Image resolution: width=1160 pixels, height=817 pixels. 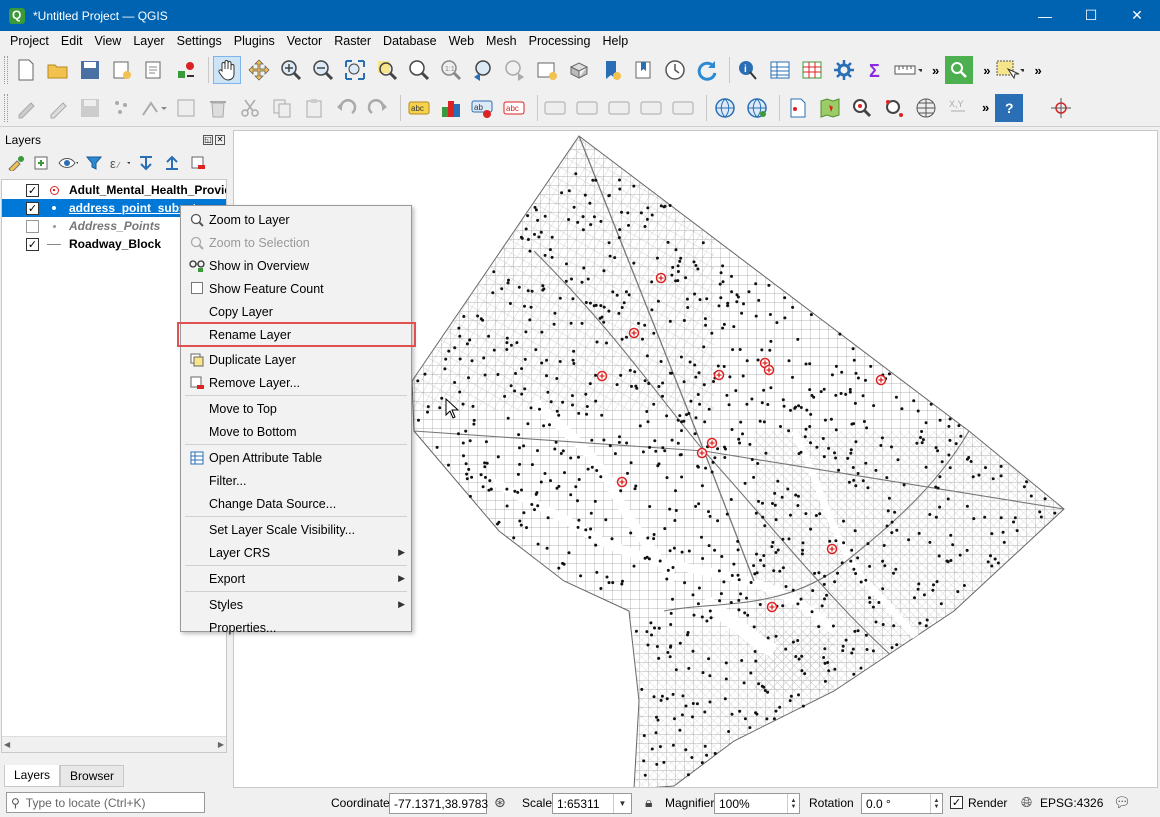 What do you see at coordinates (146, 163) in the screenshot?
I see `expand-all-icon` at bounding box center [146, 163].